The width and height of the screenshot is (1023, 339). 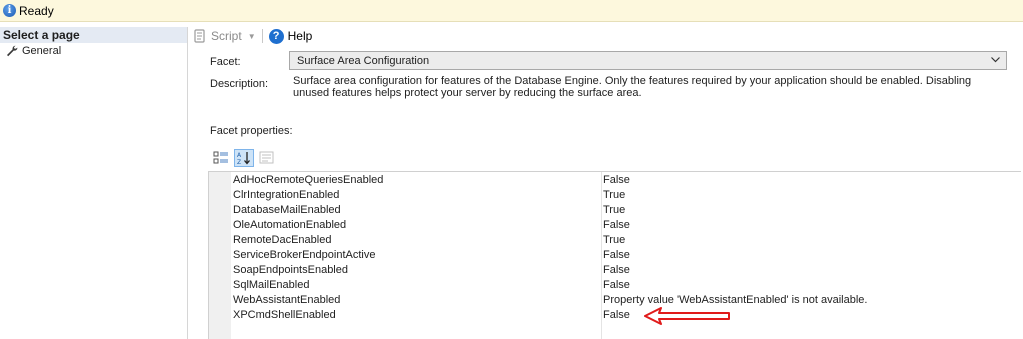 I want to click on categorized-icon, so click(x=220, y=157).